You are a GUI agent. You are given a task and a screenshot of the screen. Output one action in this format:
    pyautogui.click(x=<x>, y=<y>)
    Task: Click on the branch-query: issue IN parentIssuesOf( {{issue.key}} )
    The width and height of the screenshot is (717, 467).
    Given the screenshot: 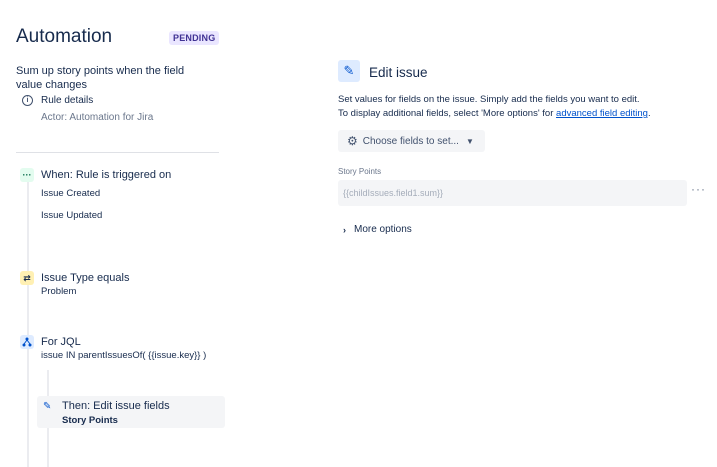 What is the action you would take?
    pyautogui.click(x=124, y=355)
    